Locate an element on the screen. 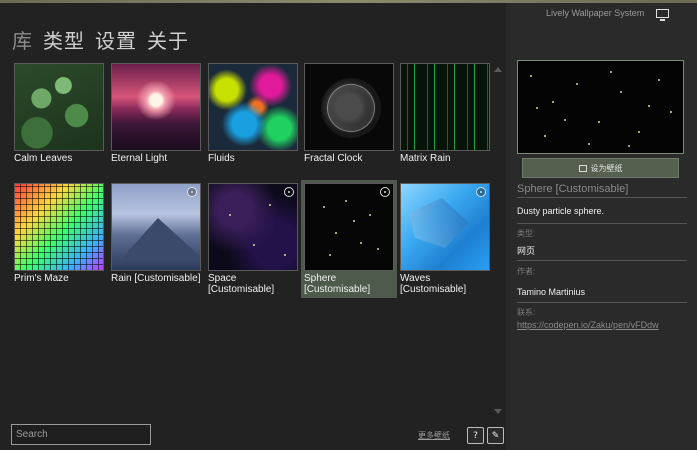 This screenshot has width=697, height=450. wallpaper-label: Fractal Clock is located at coordinates (333, 158).